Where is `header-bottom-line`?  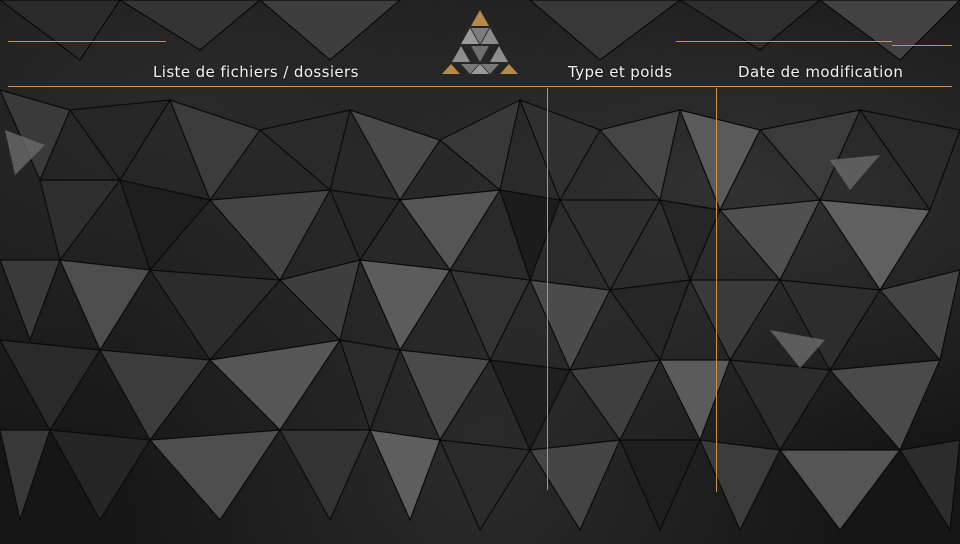 header-bottom-line is located at coordinates (480, 86).